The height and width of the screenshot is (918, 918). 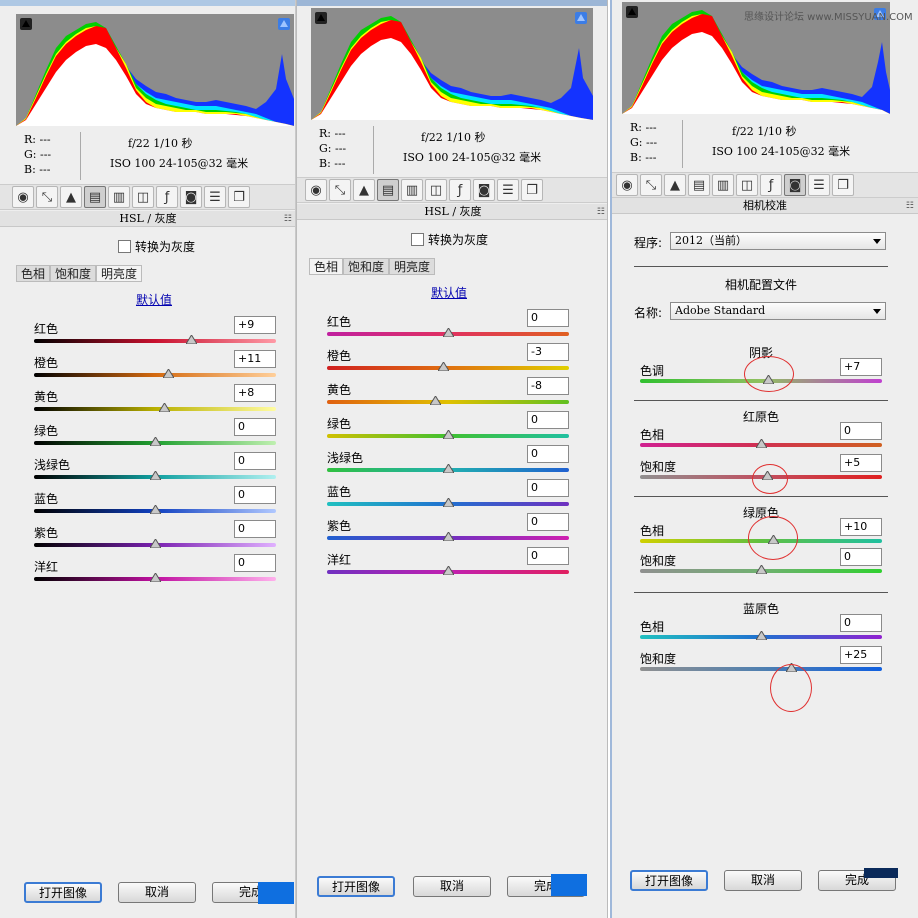 What do you see at coordinates (861, 367) in the screenshot?
I see `slider-value-field: +7` at bounding box center [861, 367].